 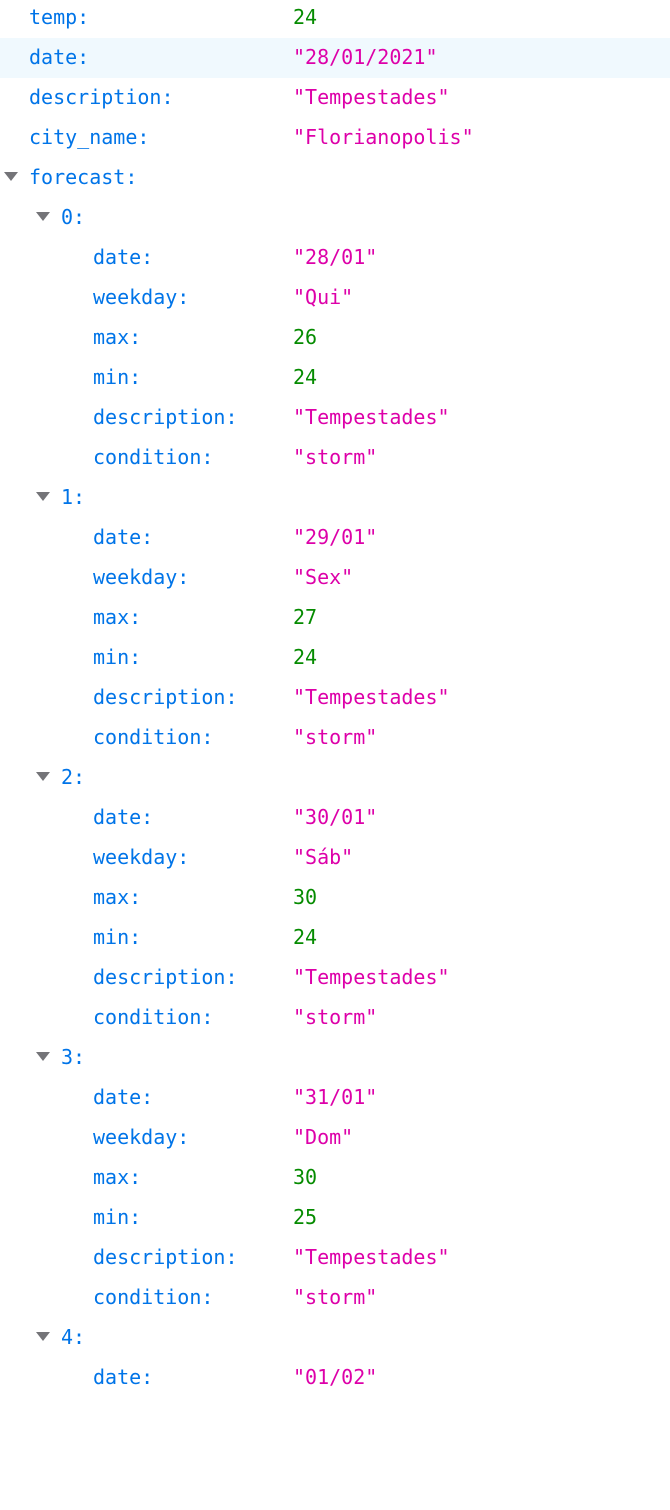 What do you see at coordinates (323, 857) in the screenshot?
I see `json-value-string: "Sáb"` at bounding box center [323, 857].